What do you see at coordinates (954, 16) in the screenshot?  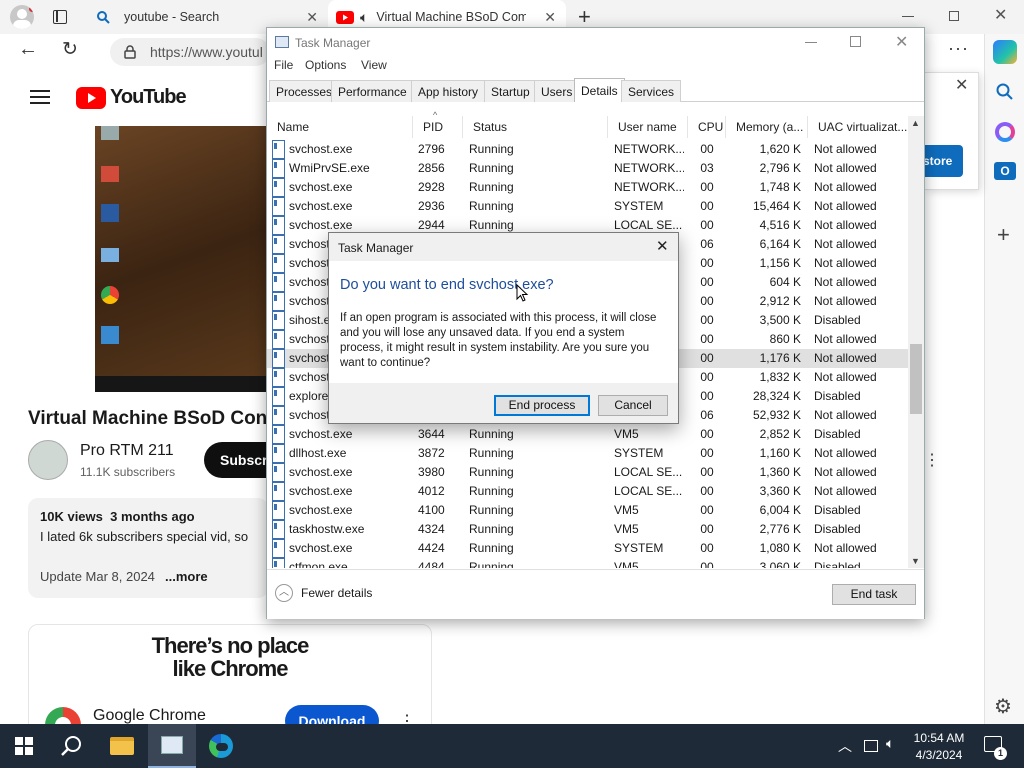 I see `window-restore-icon` at bounding box center [954, 16].